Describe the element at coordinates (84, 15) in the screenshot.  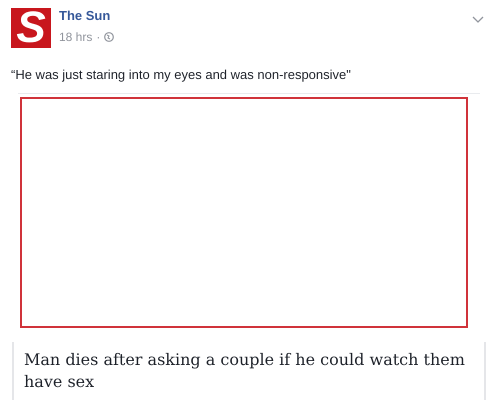
I see `page-name: The Sun` at that location.